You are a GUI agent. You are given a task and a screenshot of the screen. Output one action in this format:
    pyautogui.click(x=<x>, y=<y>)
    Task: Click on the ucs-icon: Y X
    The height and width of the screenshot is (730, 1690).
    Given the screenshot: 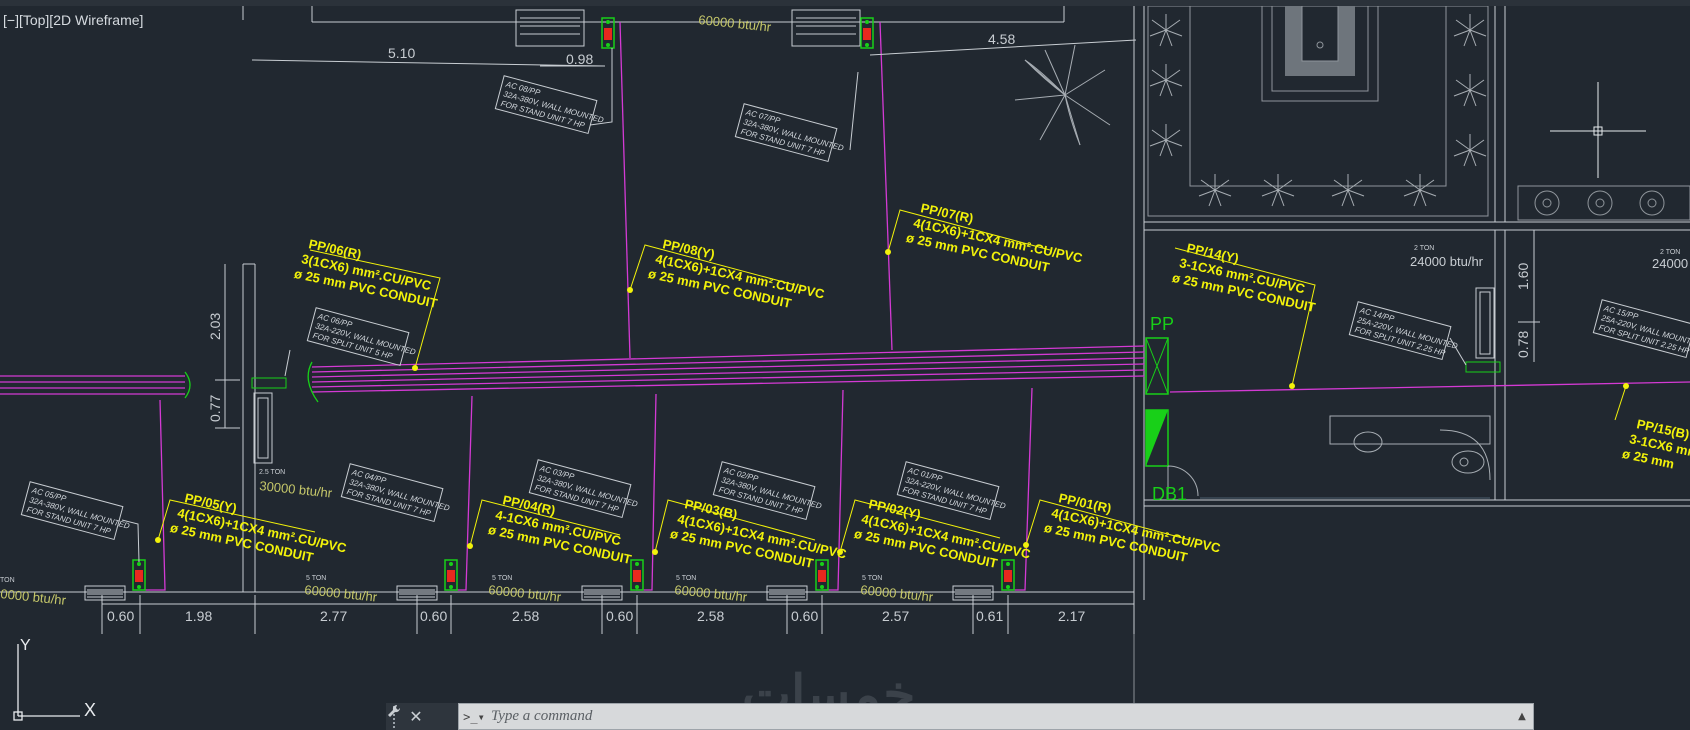 What is the action you would take?
    pyautogui.click(x=54, y=679)
    